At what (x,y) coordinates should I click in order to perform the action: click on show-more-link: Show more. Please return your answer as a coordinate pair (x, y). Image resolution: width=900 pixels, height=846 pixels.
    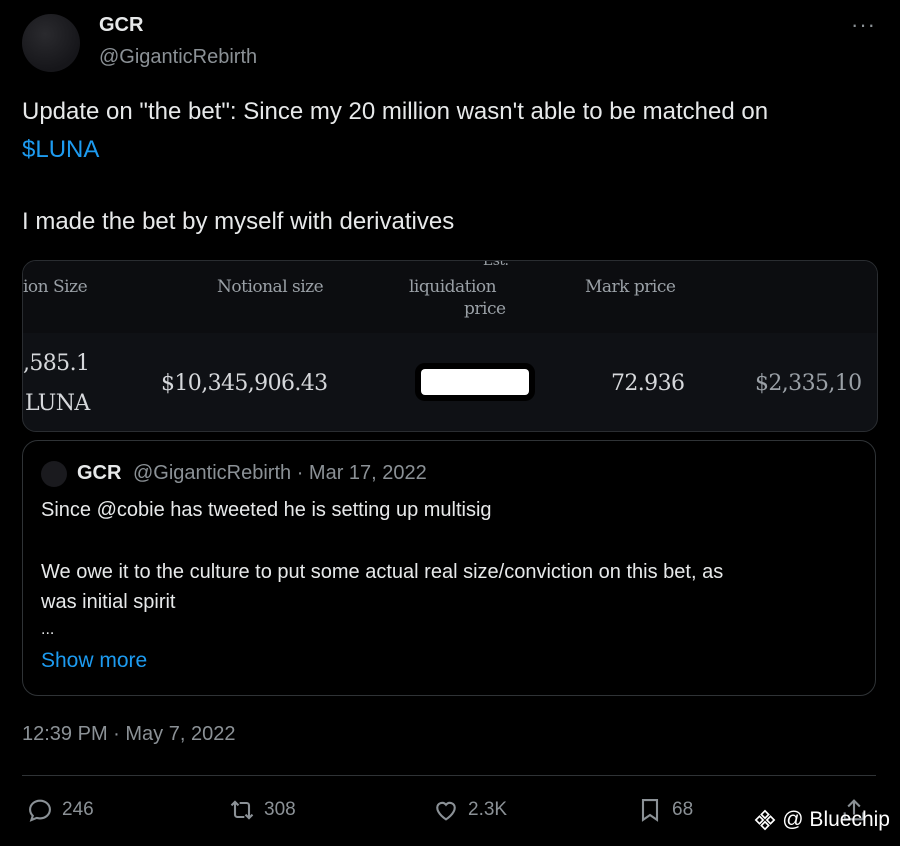
    Looking at the image, I should click on (94, 661).